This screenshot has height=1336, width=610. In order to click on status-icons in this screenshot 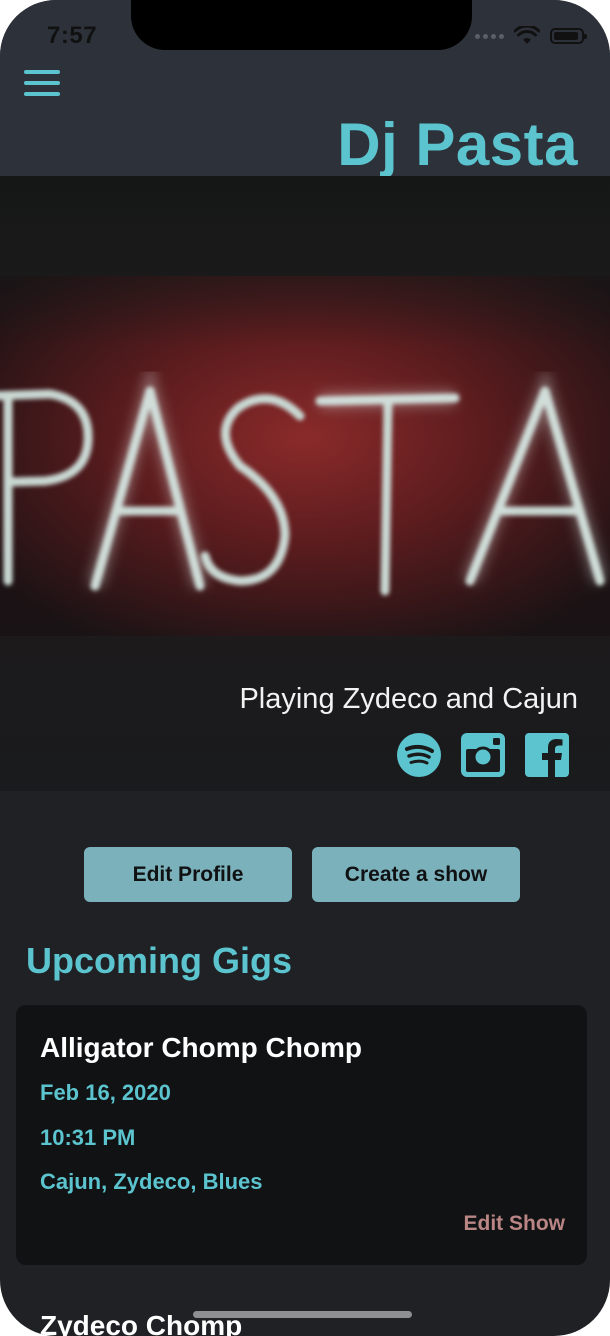, I will do `click(531, 36)`.